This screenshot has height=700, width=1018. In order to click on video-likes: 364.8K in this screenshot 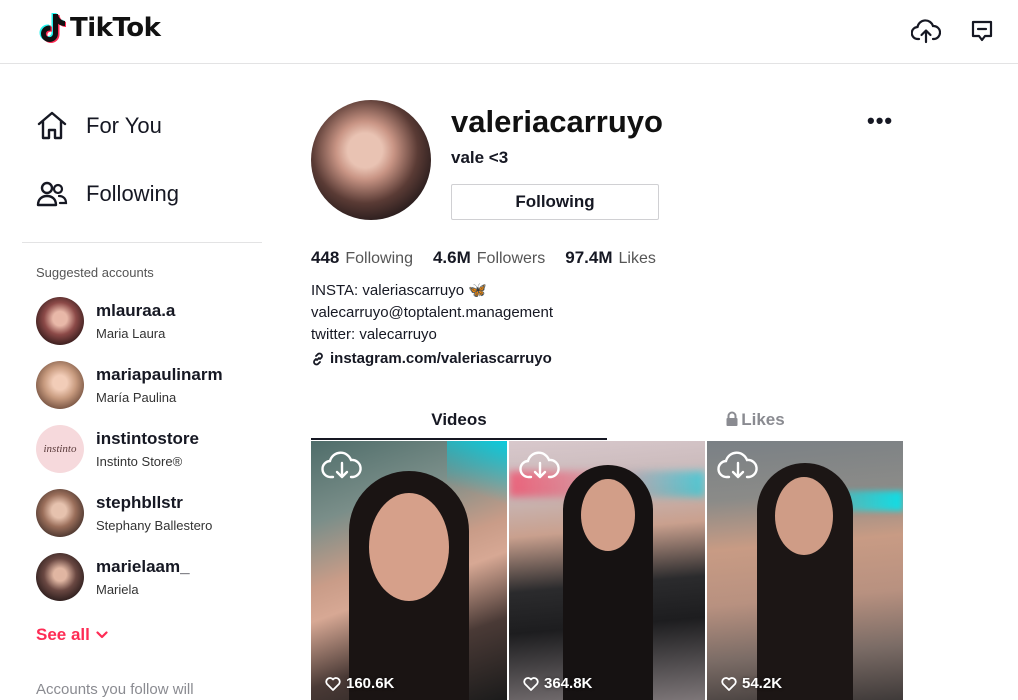, I will do `click(557, 683)`.